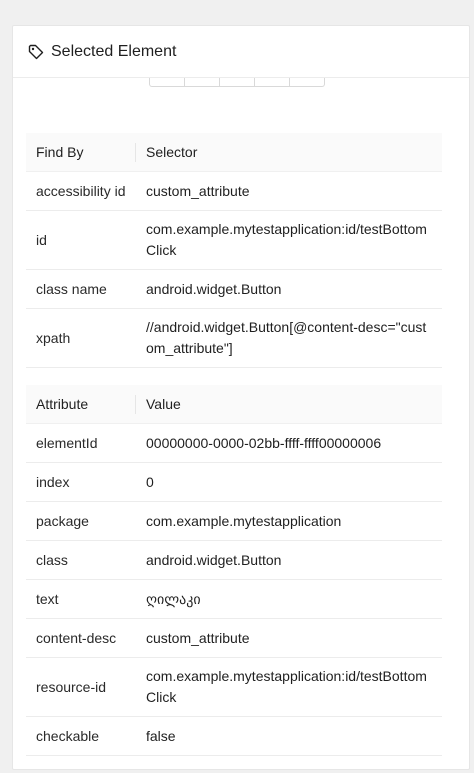 This screenshot has width=474, height=773. What do you see at coordinates (36, 52) in the screenshot?
I see `tag-icon` at bounding box center [36, 52].